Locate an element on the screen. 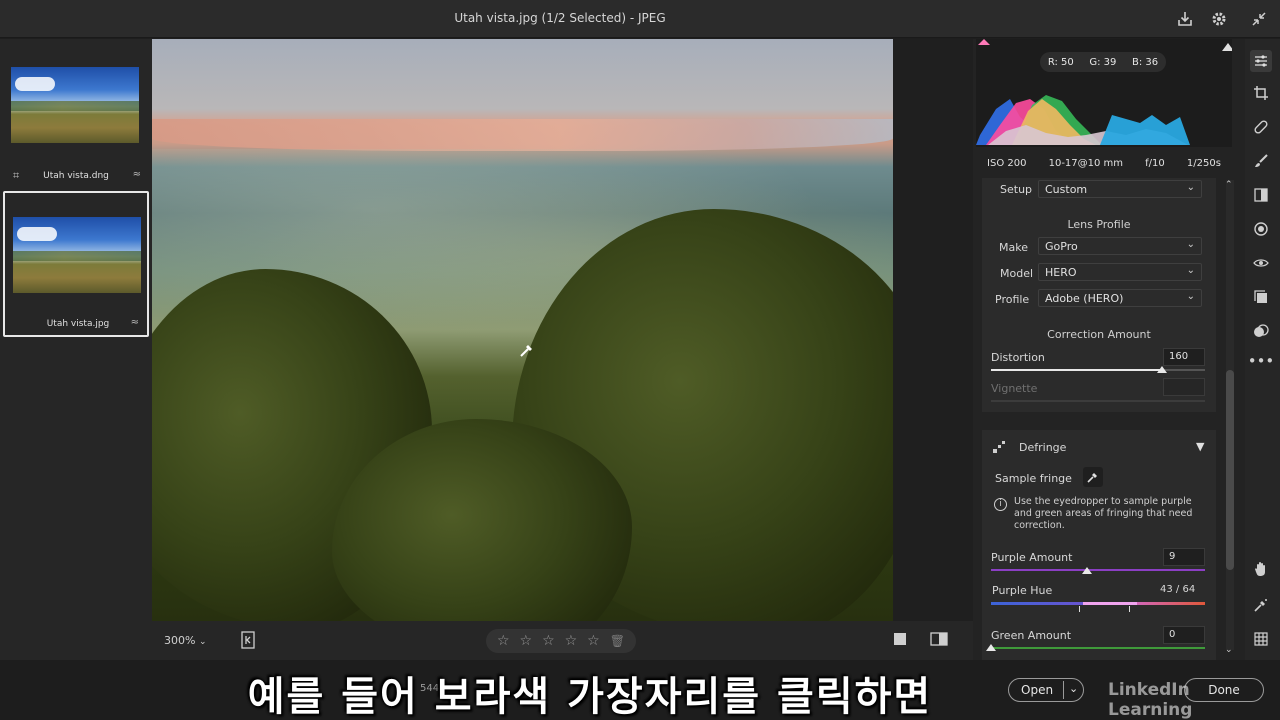 The width and height of the screenshot is (1280, 720). film-item-label: Utah vista.dng is located at coordinates (76, 176).